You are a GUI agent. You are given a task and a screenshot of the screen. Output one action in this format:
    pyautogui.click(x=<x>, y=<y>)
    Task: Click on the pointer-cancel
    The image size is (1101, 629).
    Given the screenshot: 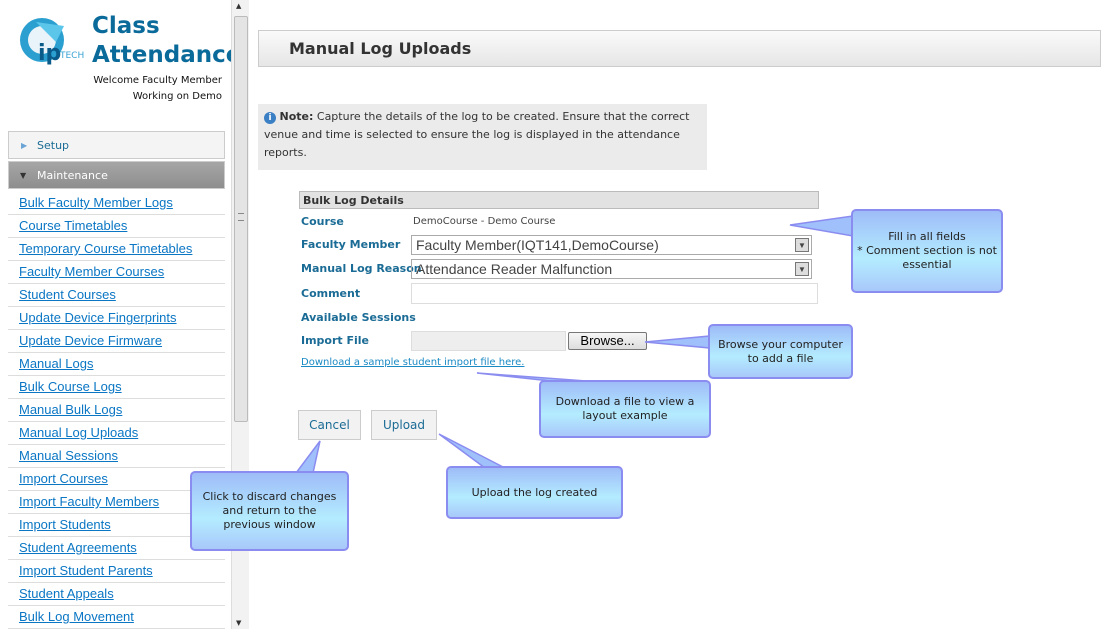 What is the action you would take?
    pyautogui.click(x=307, y=457)
    